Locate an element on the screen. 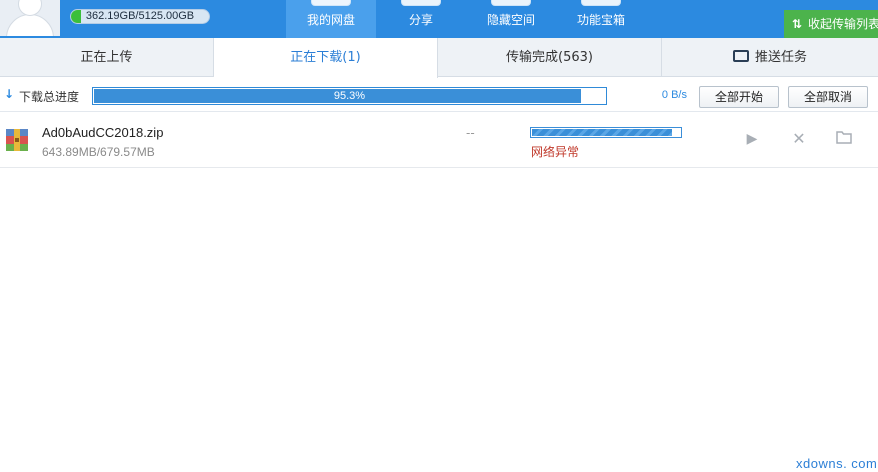 The width and height of the screenshot is (878, 472). nav-hidden-space: 隐藏空间 is located at coordinates (511, 19).